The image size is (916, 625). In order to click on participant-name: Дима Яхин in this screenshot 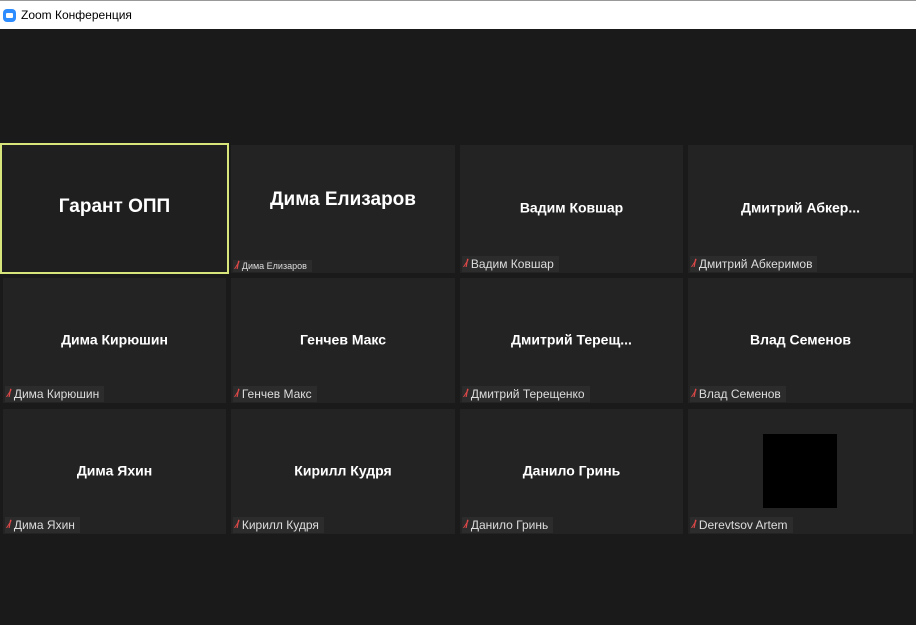, I will do `click(114, 469)`.